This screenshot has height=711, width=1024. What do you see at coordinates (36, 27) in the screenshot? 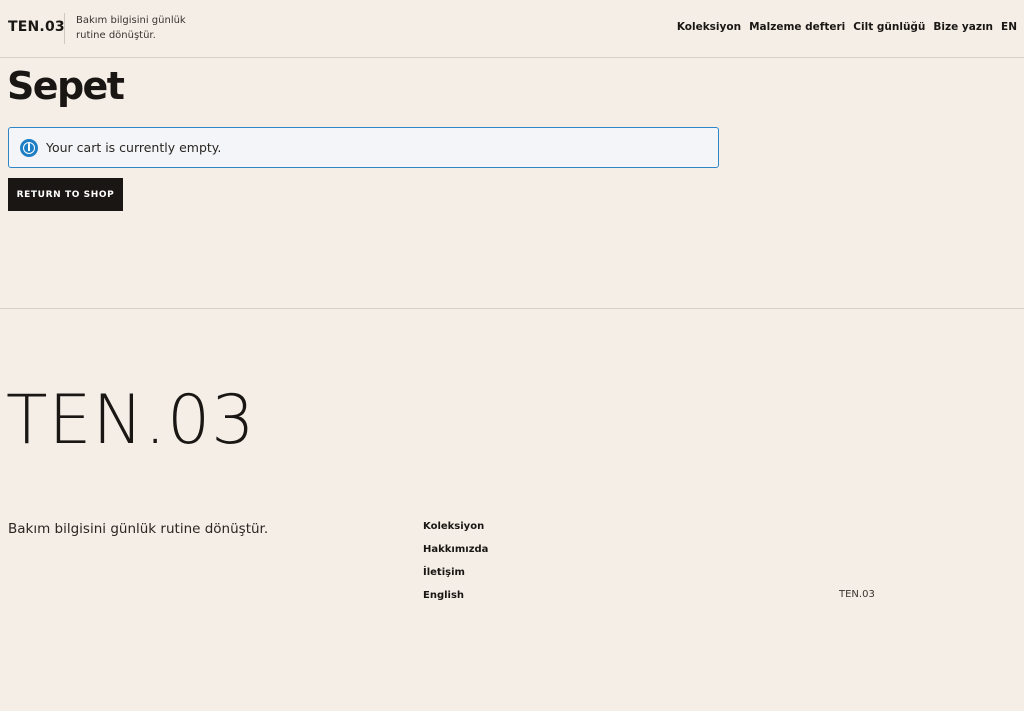
I see `brand-logo: TEN.03` at bounding box center [36, 27].